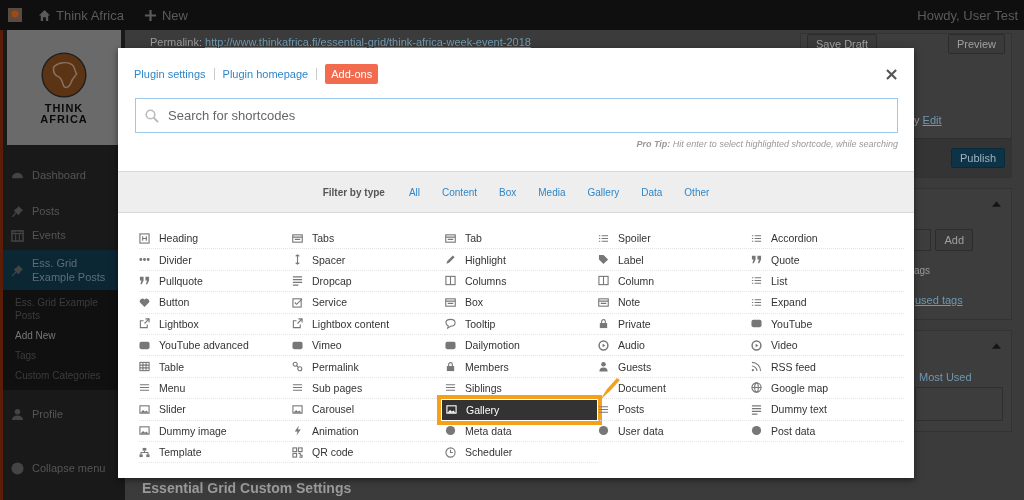  What do you see at coordinates (368, 260) in the screenshot?
I see `shortcode-item: Spacer` at bounding box center [368, 260].